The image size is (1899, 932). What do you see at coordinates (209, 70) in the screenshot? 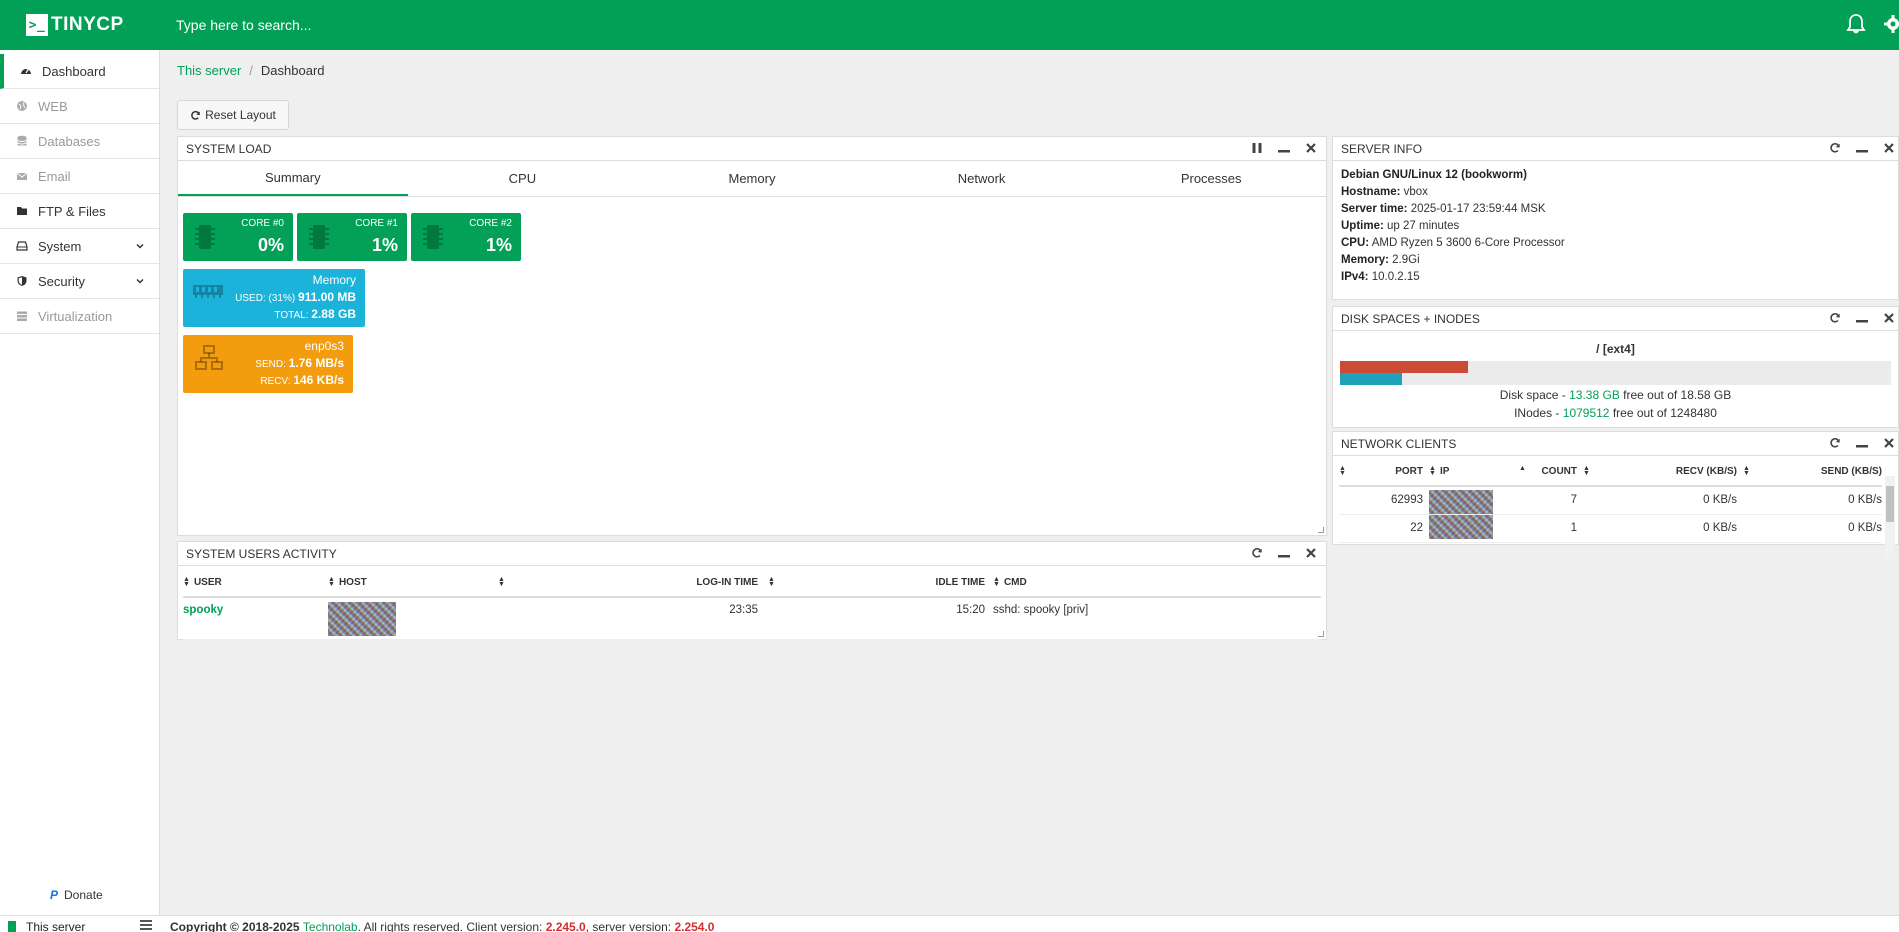
I see `breadcrumb-root: This server` at bounding box center [209, 70].